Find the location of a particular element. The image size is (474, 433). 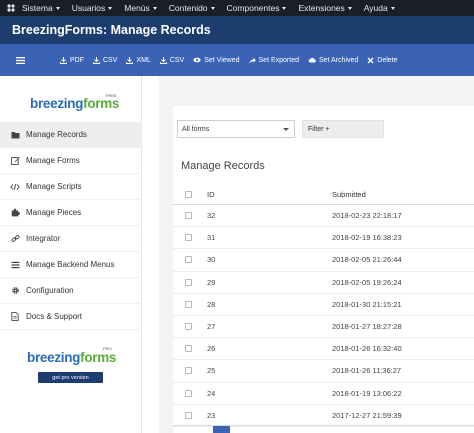

set-viewed-button: Set Viewed is located at coordinates (216, 60).